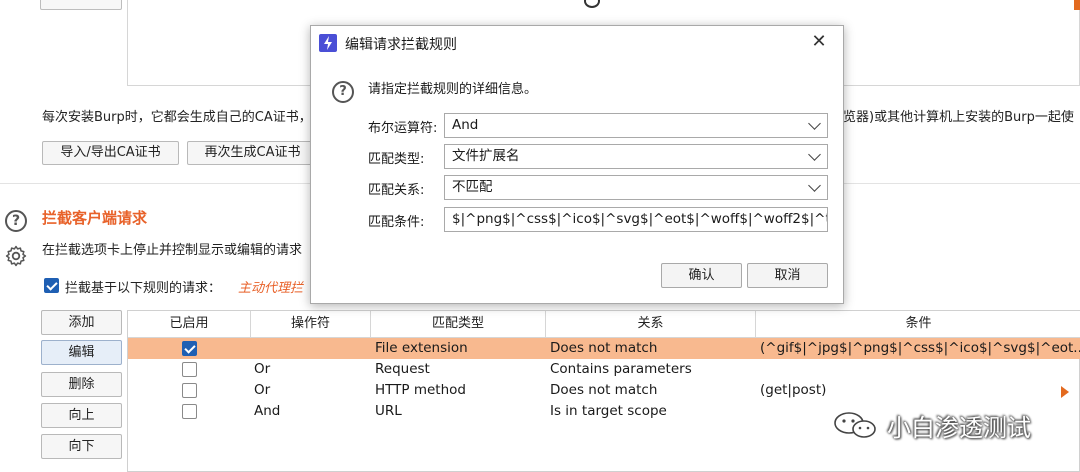 The width and height of the screenshot is (1080, 472). Describe the element at coordinates (651, 324) in the screenshot. I see `column-header-relationship: 关系` at that location.